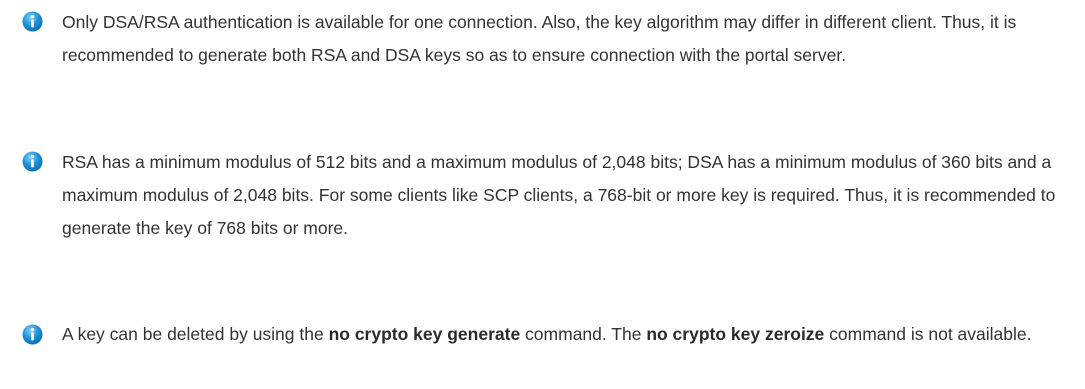  Describe the element at coordinates (583, 334) in the screenshot. I see `note-text-part: command. The` at that location.